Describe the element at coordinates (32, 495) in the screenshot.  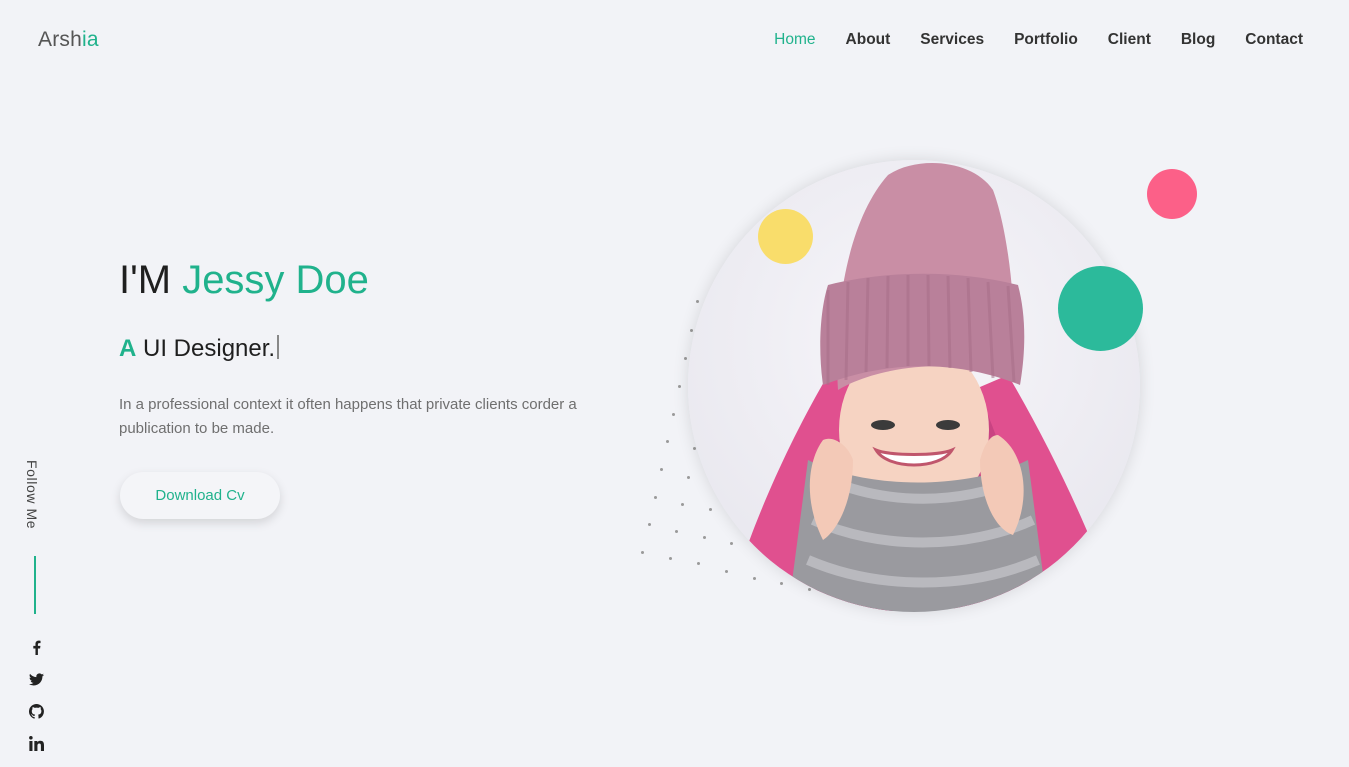
I see `follow-me-label: Follow Me` at that location.